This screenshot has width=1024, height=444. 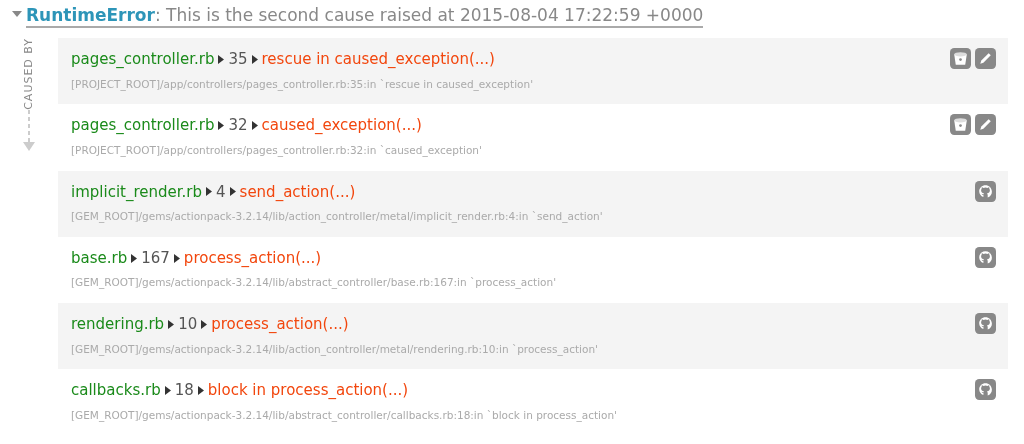 What do you see at coordinates (341, 126) in the screenshot?
I see `method-name: caused_exception(...)` at bounding box center [341, 126].